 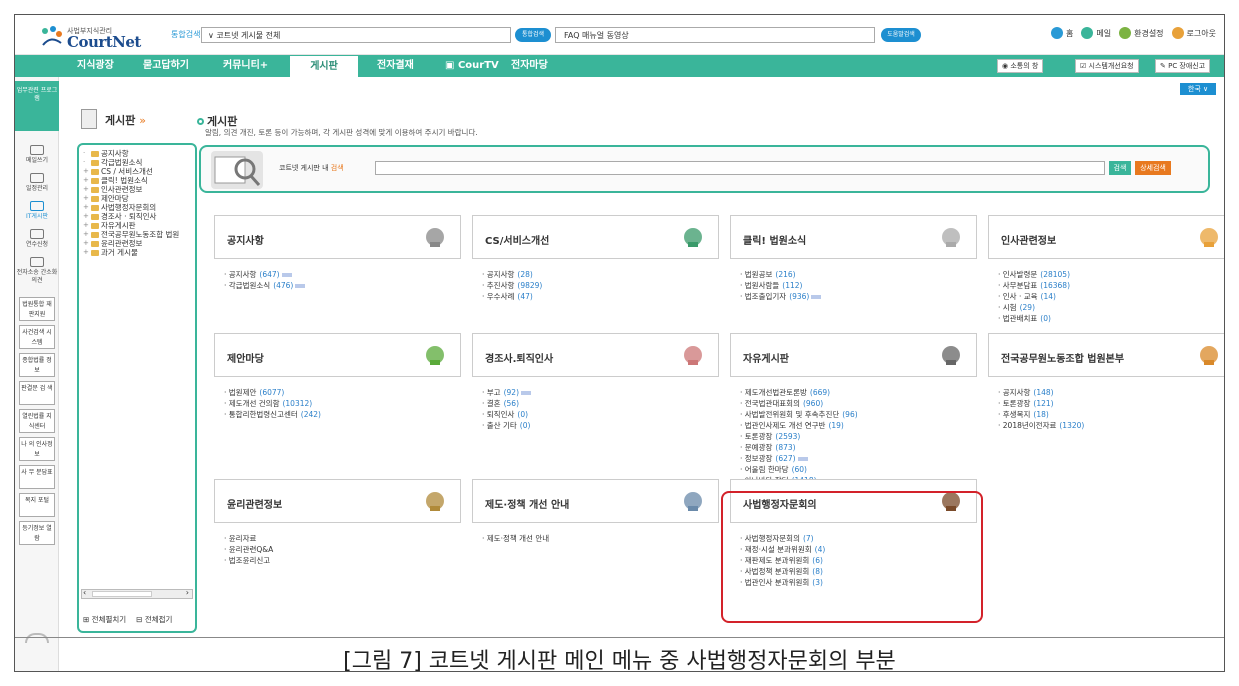 What do you see at coordinates (37, 393) in the screenshot?
I see `rail-box-judgment-search: 판결문 검 색` at bounding box center [37, 393].